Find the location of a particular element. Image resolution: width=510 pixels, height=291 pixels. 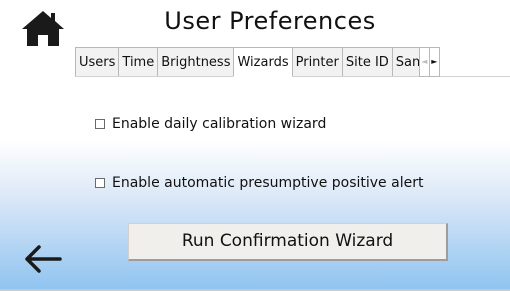

scroll-right-icon: ► is located at coordinates (434, 62).